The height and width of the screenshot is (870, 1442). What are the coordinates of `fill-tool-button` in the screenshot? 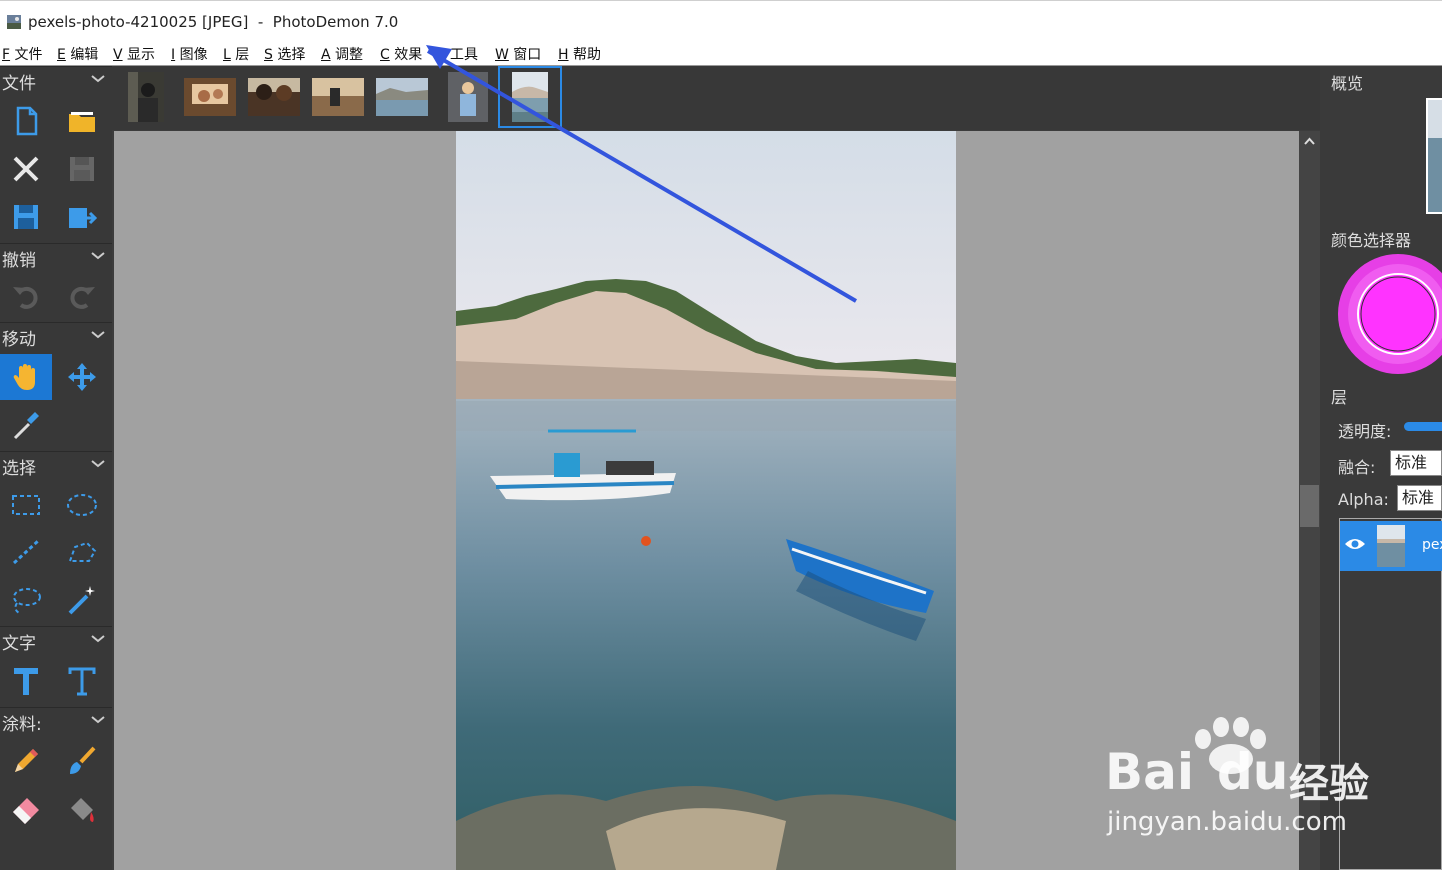 It's located at (82, 809).